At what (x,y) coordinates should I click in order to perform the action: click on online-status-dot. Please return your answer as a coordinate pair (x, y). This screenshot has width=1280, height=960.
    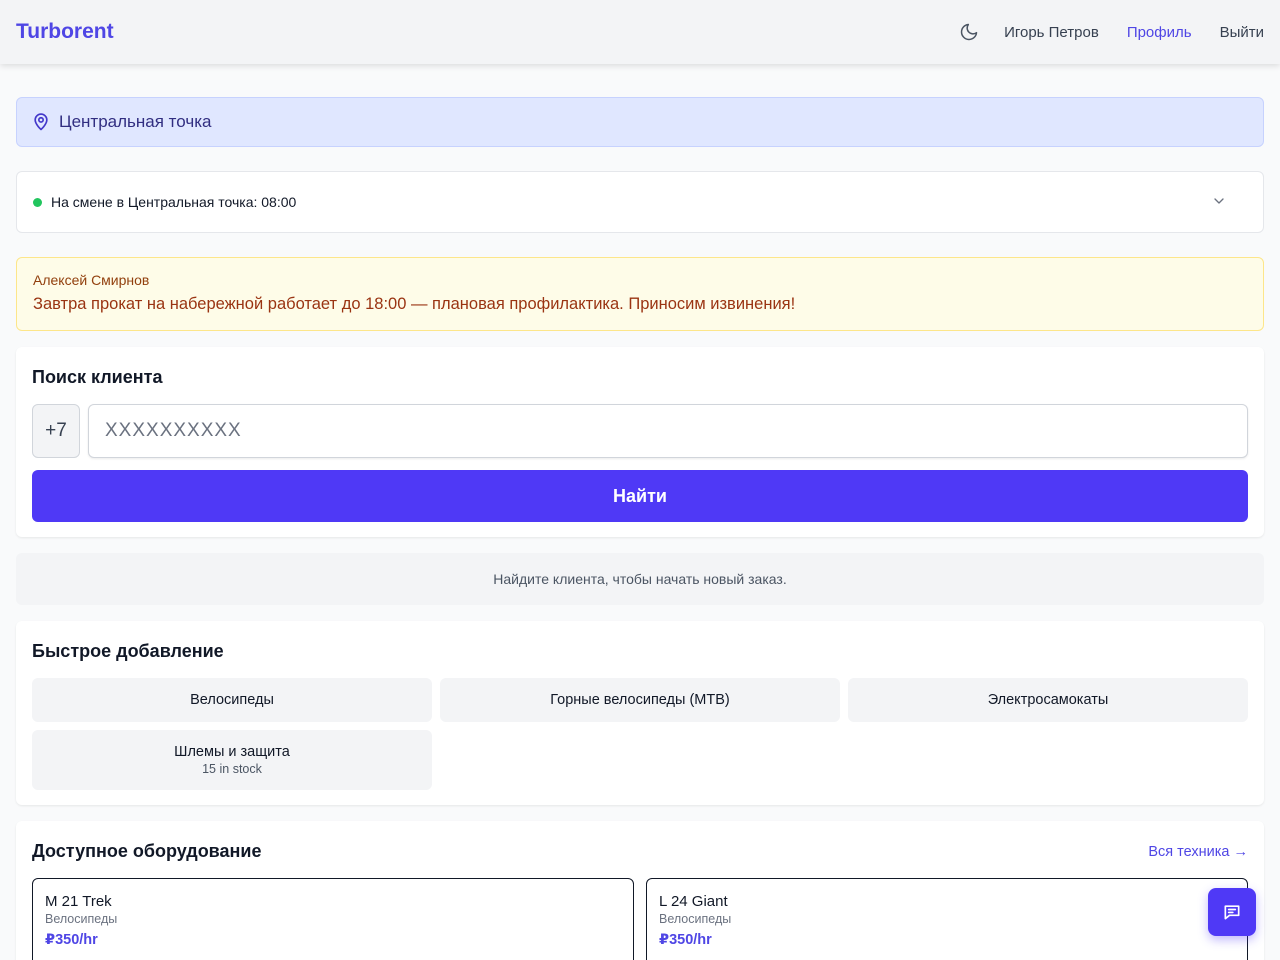
    Looking at the image, I should click on (37, 202).